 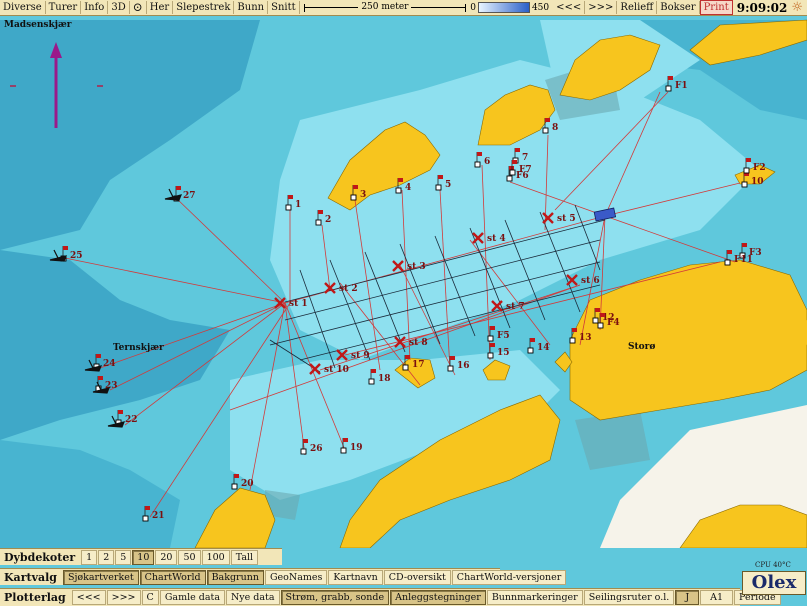 What do you see at coordinates (189, 196) in the screenshot?
I see `flag-label: 27` at bounding box center [189, 196].